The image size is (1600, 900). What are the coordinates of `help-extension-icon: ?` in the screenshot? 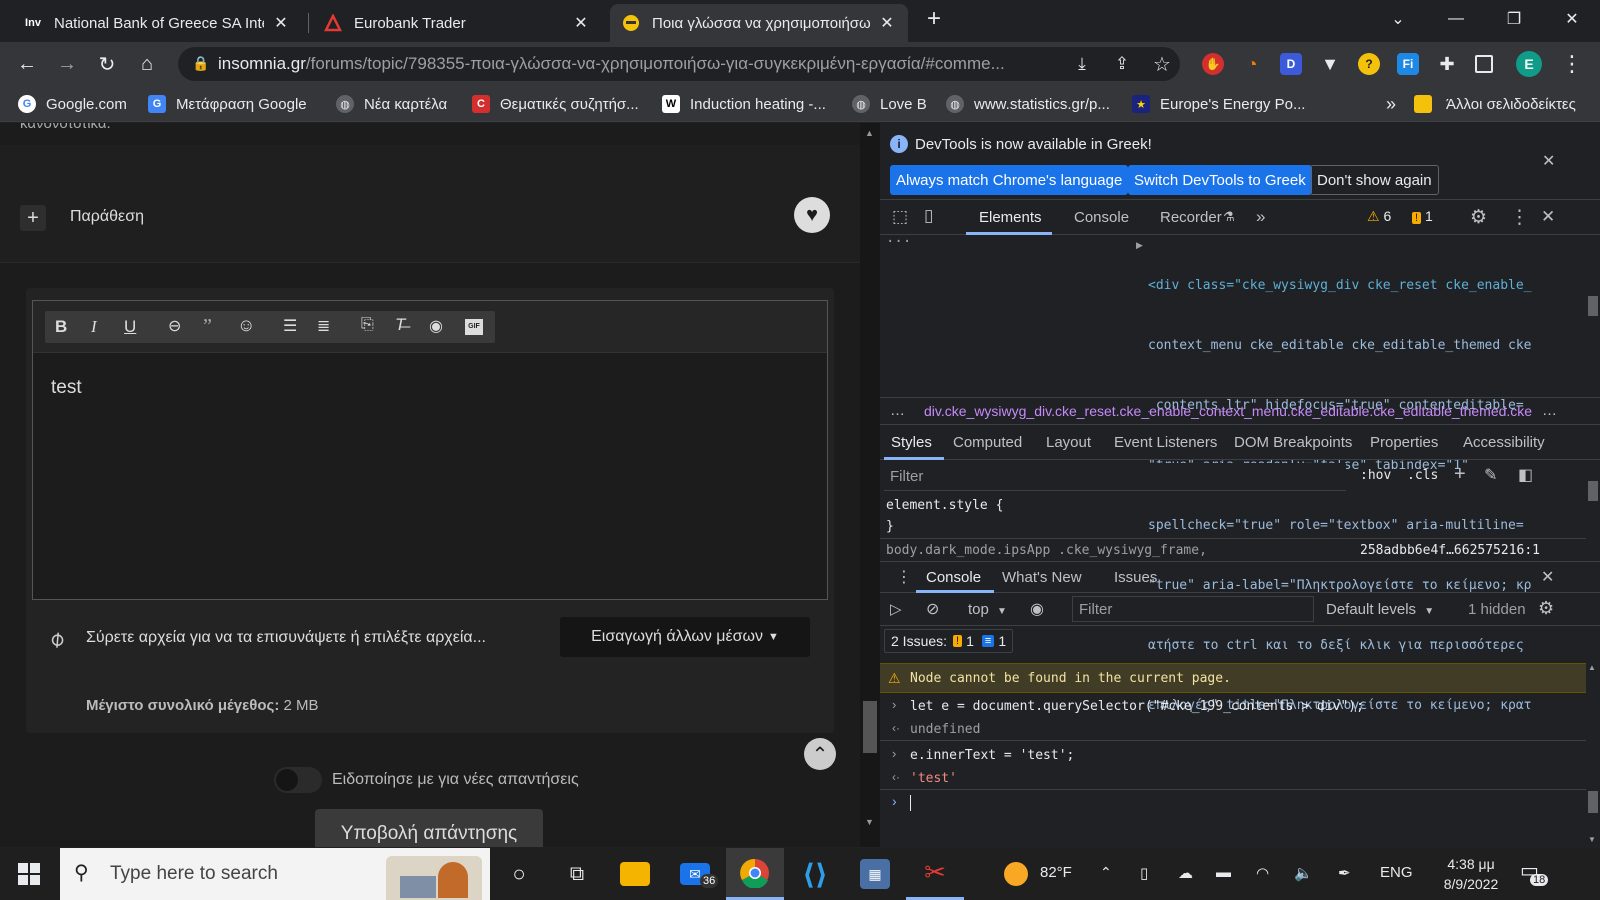 It's located at (1369, 64).